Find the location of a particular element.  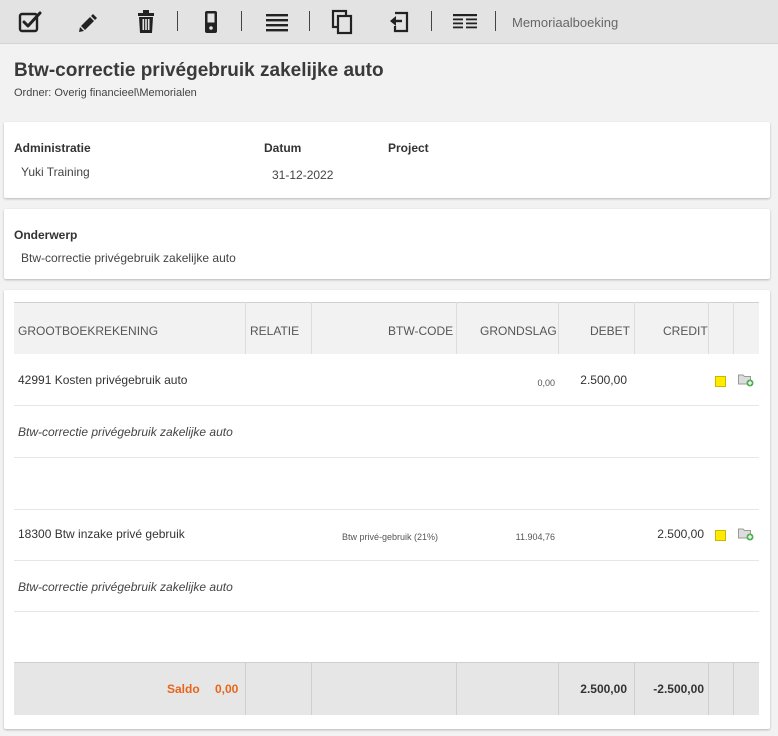

saldo-label: Saldo is located at coordinates (183, 689).